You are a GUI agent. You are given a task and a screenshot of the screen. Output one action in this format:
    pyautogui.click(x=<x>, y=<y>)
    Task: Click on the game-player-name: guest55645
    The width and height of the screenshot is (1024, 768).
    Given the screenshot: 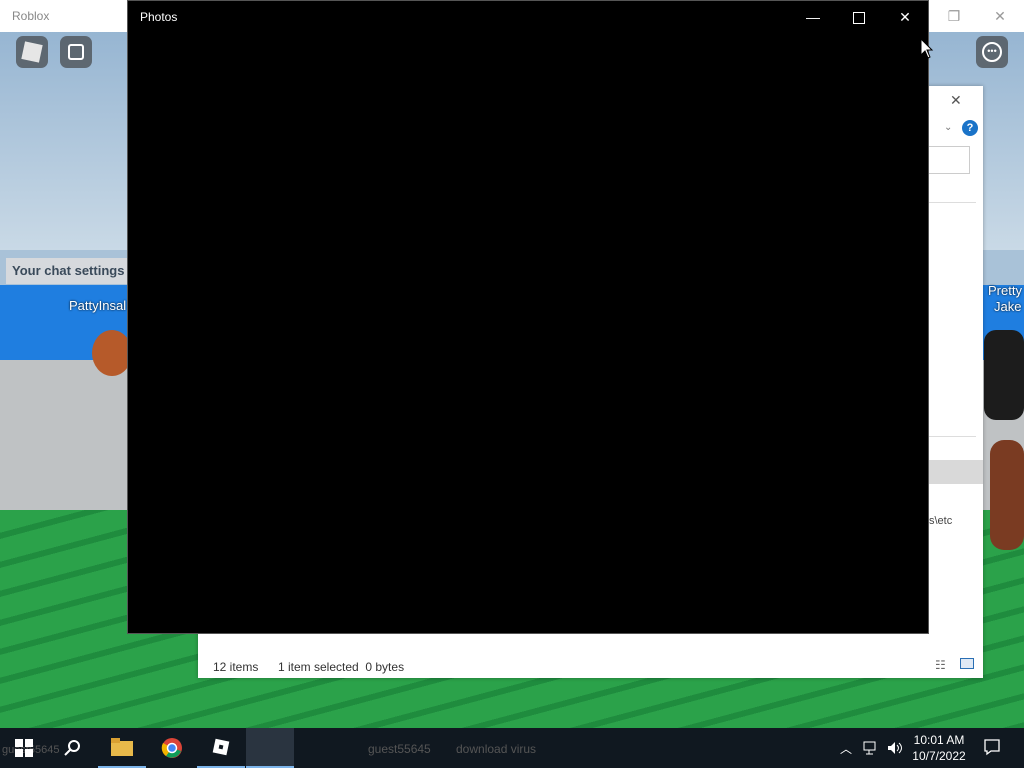 What is the action you would take?
    pyautogui.click(x=399, y=749)
    